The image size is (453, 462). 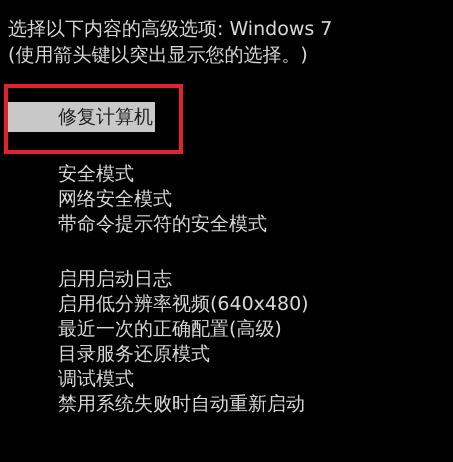 What do you see at coordinates (157, 404) in the screenshot?
I see `boot-option: 禁用系统失败时自动重新启动` at bounding box center [157, 404].